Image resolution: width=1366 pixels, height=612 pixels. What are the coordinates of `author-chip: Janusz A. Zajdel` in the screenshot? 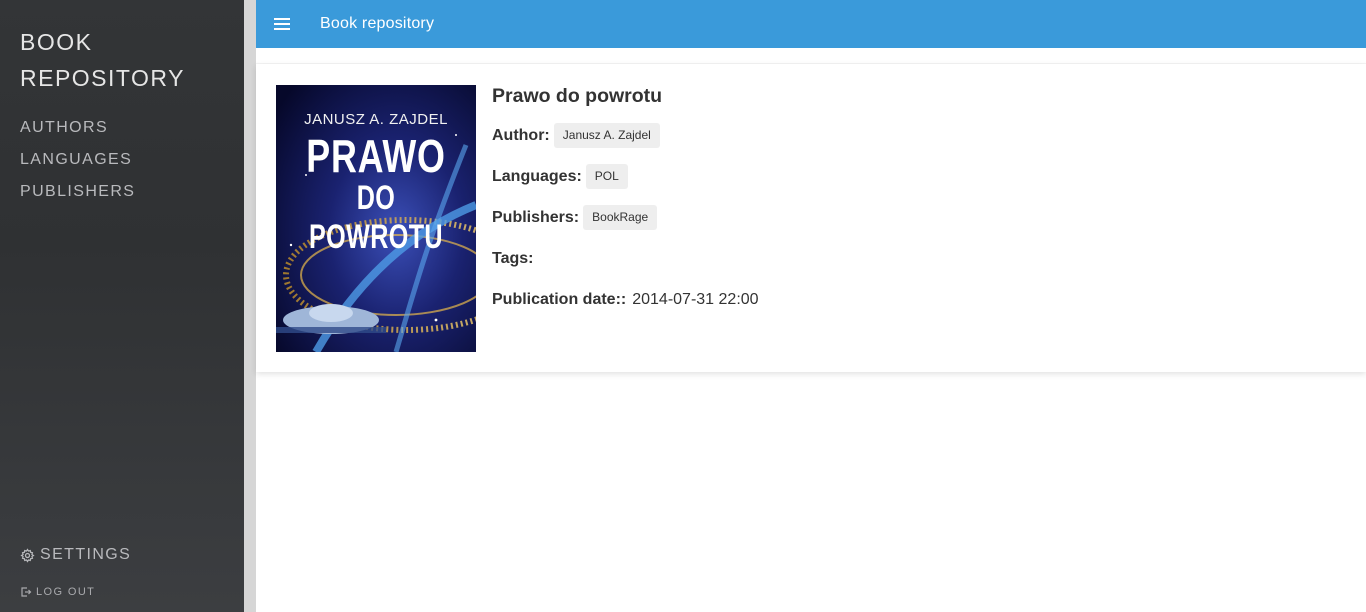 It's located at (606, 135).